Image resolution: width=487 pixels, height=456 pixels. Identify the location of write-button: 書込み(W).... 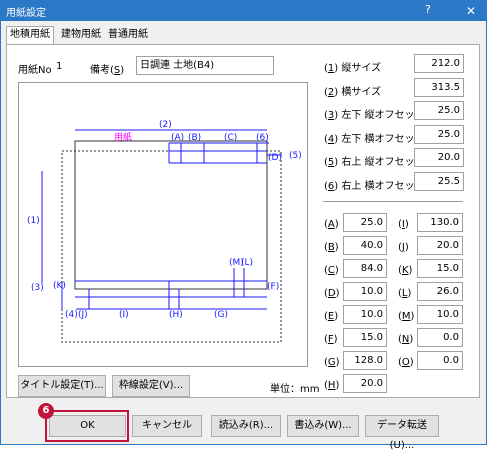
(323, 426).